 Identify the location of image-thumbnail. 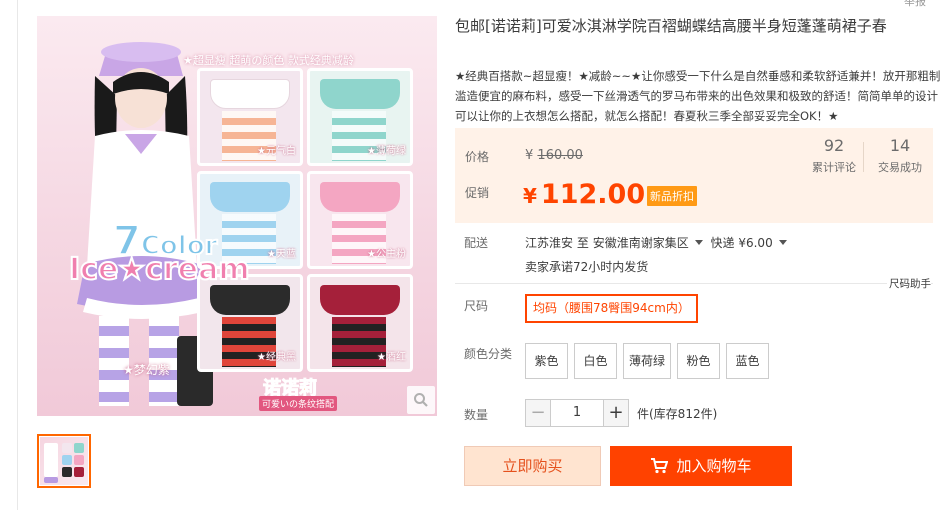
(64, 461).